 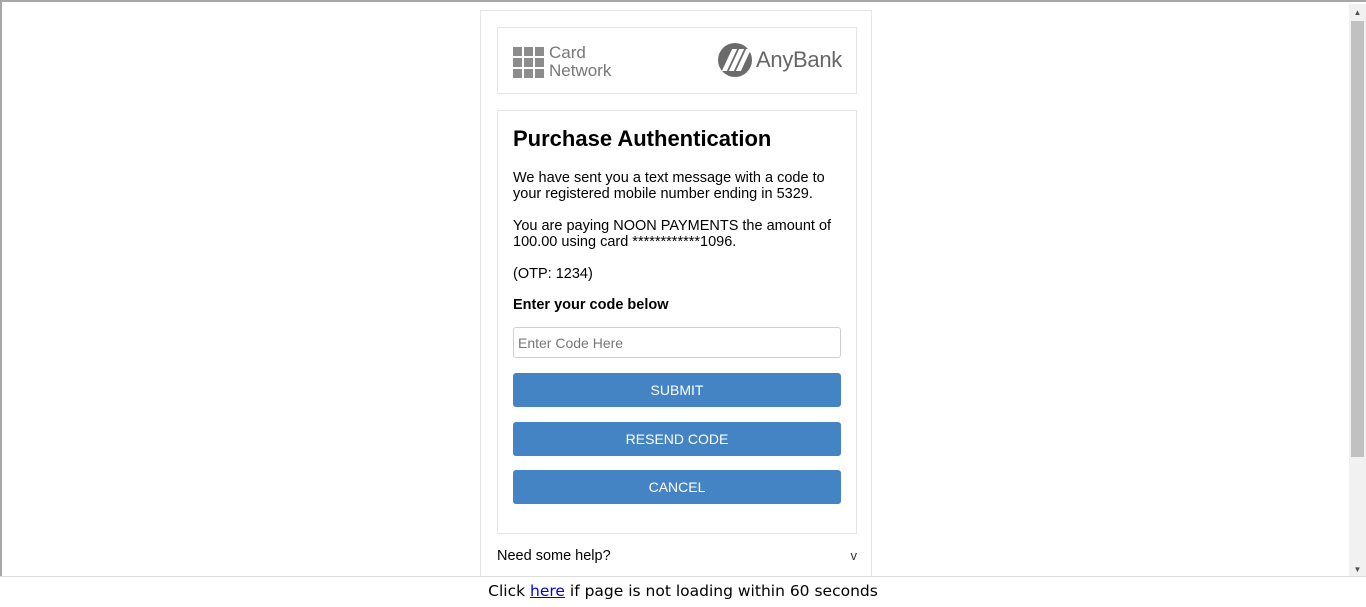 I want to click on reload-link: here, so click(x=547, y=591).